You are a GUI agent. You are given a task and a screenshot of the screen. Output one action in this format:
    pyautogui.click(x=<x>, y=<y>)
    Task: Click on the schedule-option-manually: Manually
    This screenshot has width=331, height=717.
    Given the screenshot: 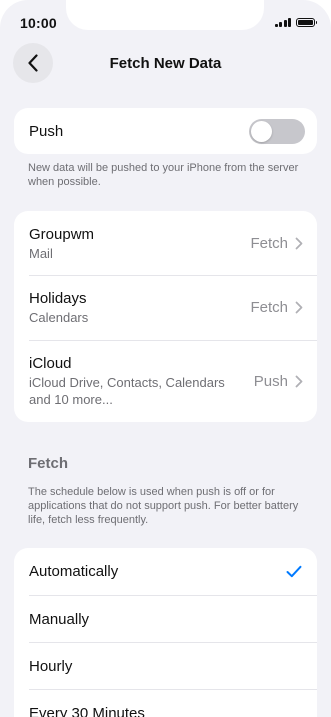 What is the action you would take?
    pyautogui.click(x=165, y=619)
    